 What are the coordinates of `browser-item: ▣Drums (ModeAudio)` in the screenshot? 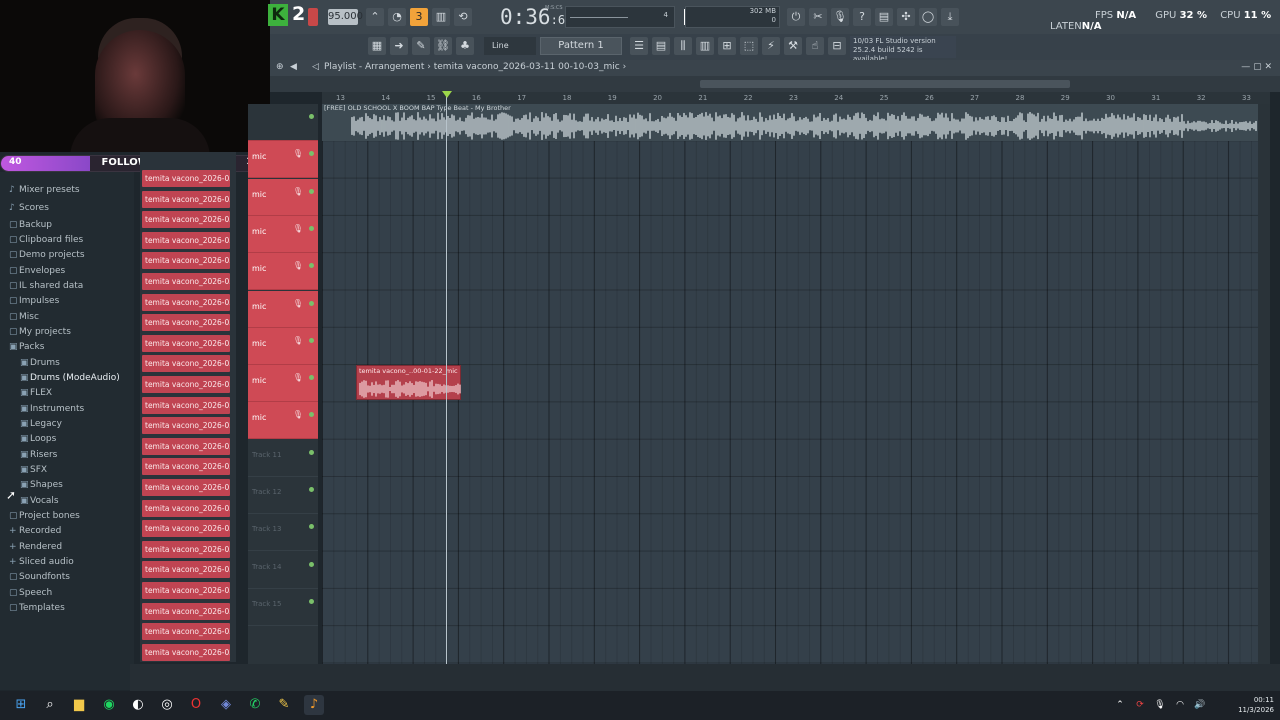 It's located at (70, 378).